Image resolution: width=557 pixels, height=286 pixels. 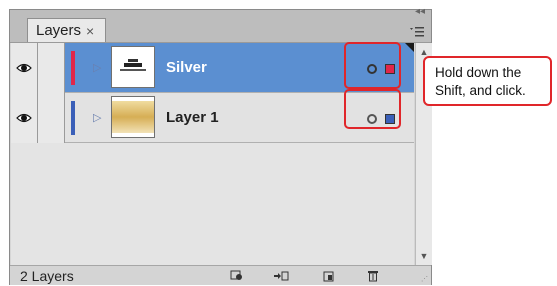 I want to click on layer-name: Silver, so click(x=186, y=67).